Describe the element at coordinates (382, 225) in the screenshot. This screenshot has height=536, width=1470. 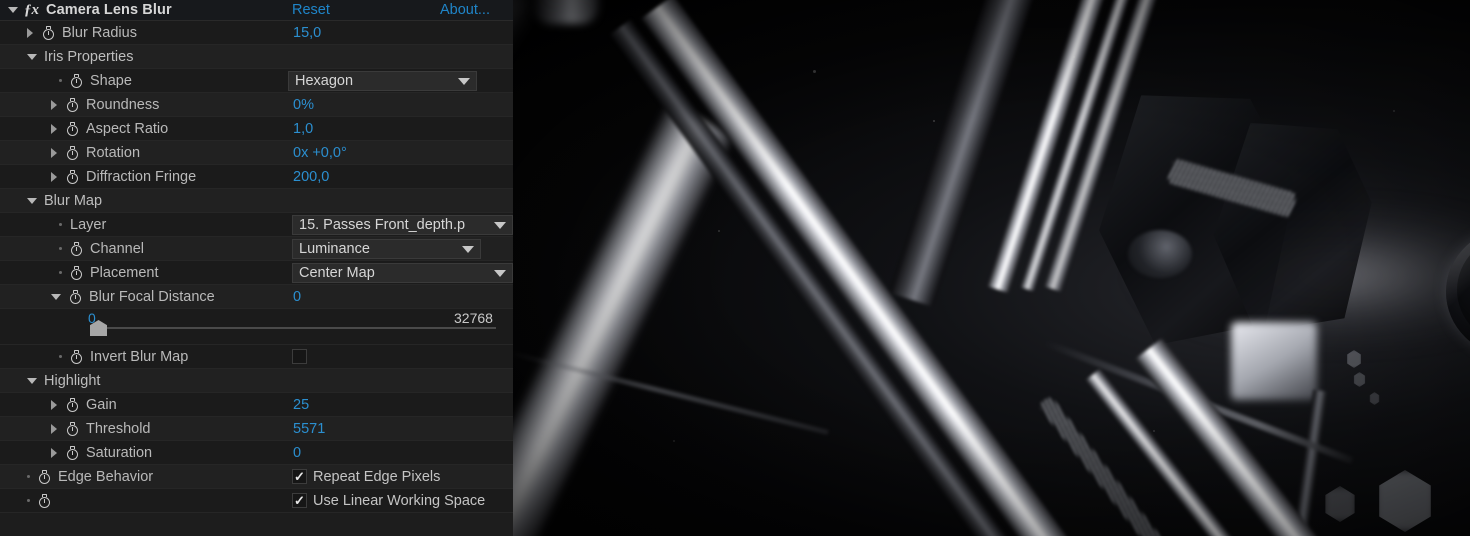
I see `layer-dropdown-value: 15. Passes Front_depth.p` at that location.